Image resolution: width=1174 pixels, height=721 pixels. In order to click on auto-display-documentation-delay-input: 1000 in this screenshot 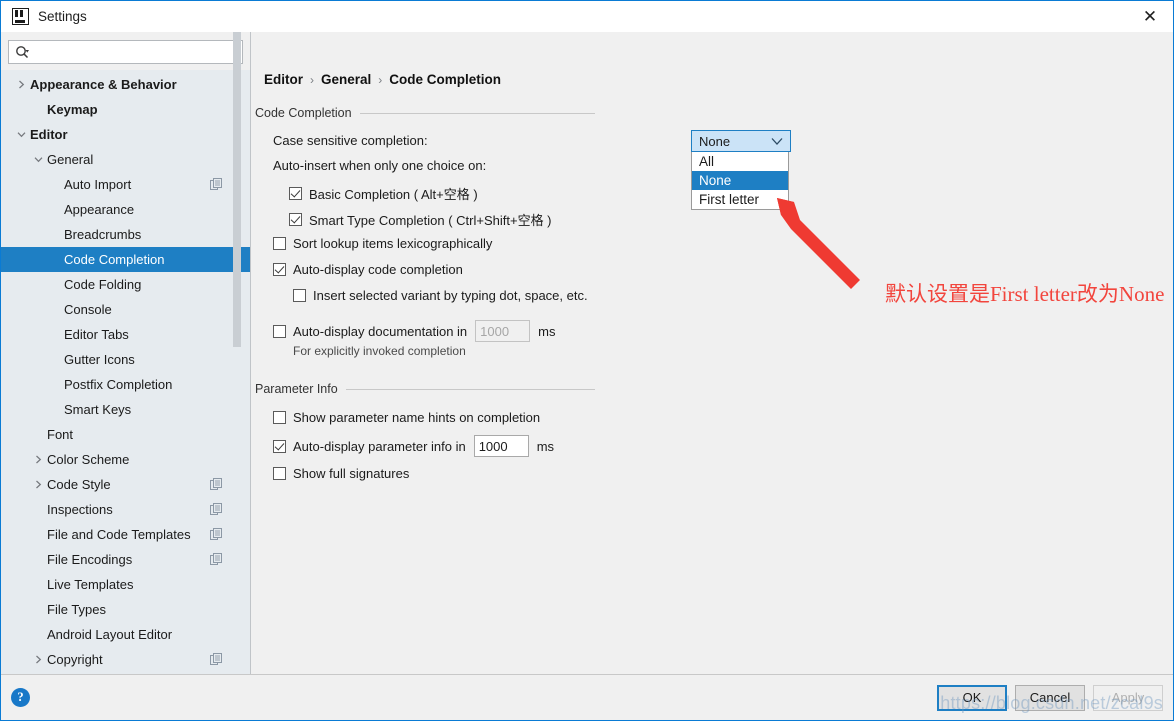, I will do `click(503, 331)`.